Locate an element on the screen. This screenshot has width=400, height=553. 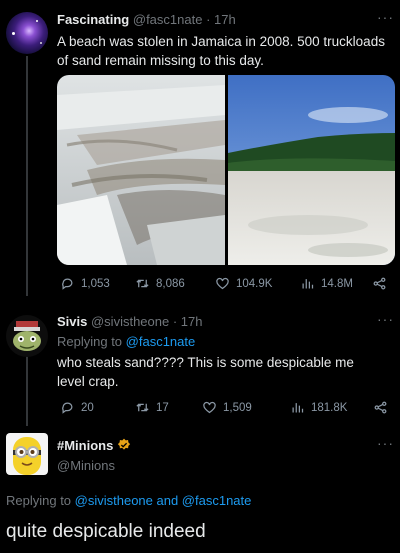
tweet1-actions: 1,053 8,086 104.9K 14.8M is located at coordinates (225, 283).